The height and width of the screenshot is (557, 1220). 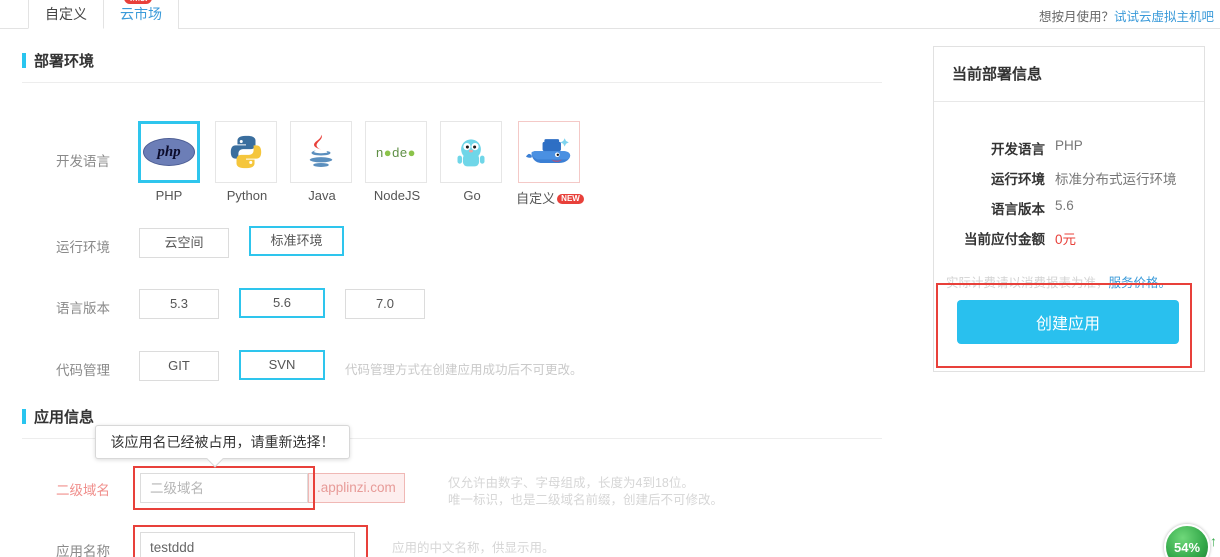 I want to click on language-label-php: PHP, so click(x=169, y=195).